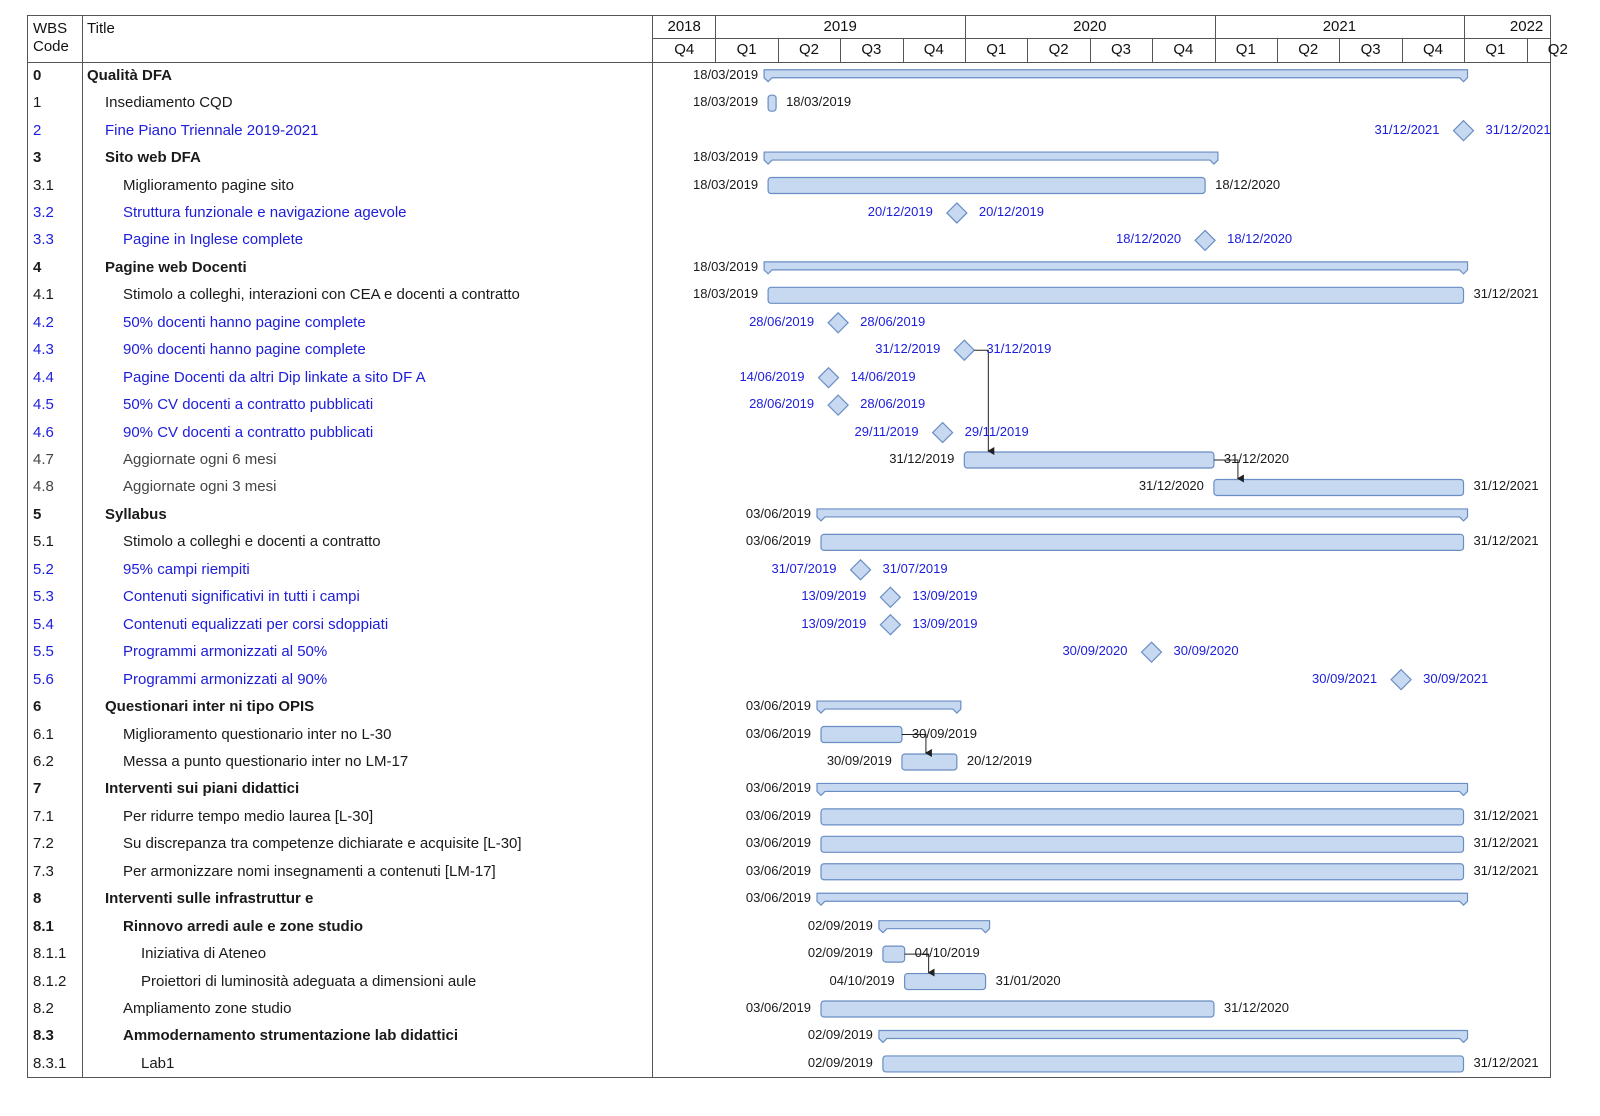 This screenshot has width=1600, height=1116. Describe the element at coordinates (43, 240) in the screenshot. I see `task-code: 3.3` at that location.